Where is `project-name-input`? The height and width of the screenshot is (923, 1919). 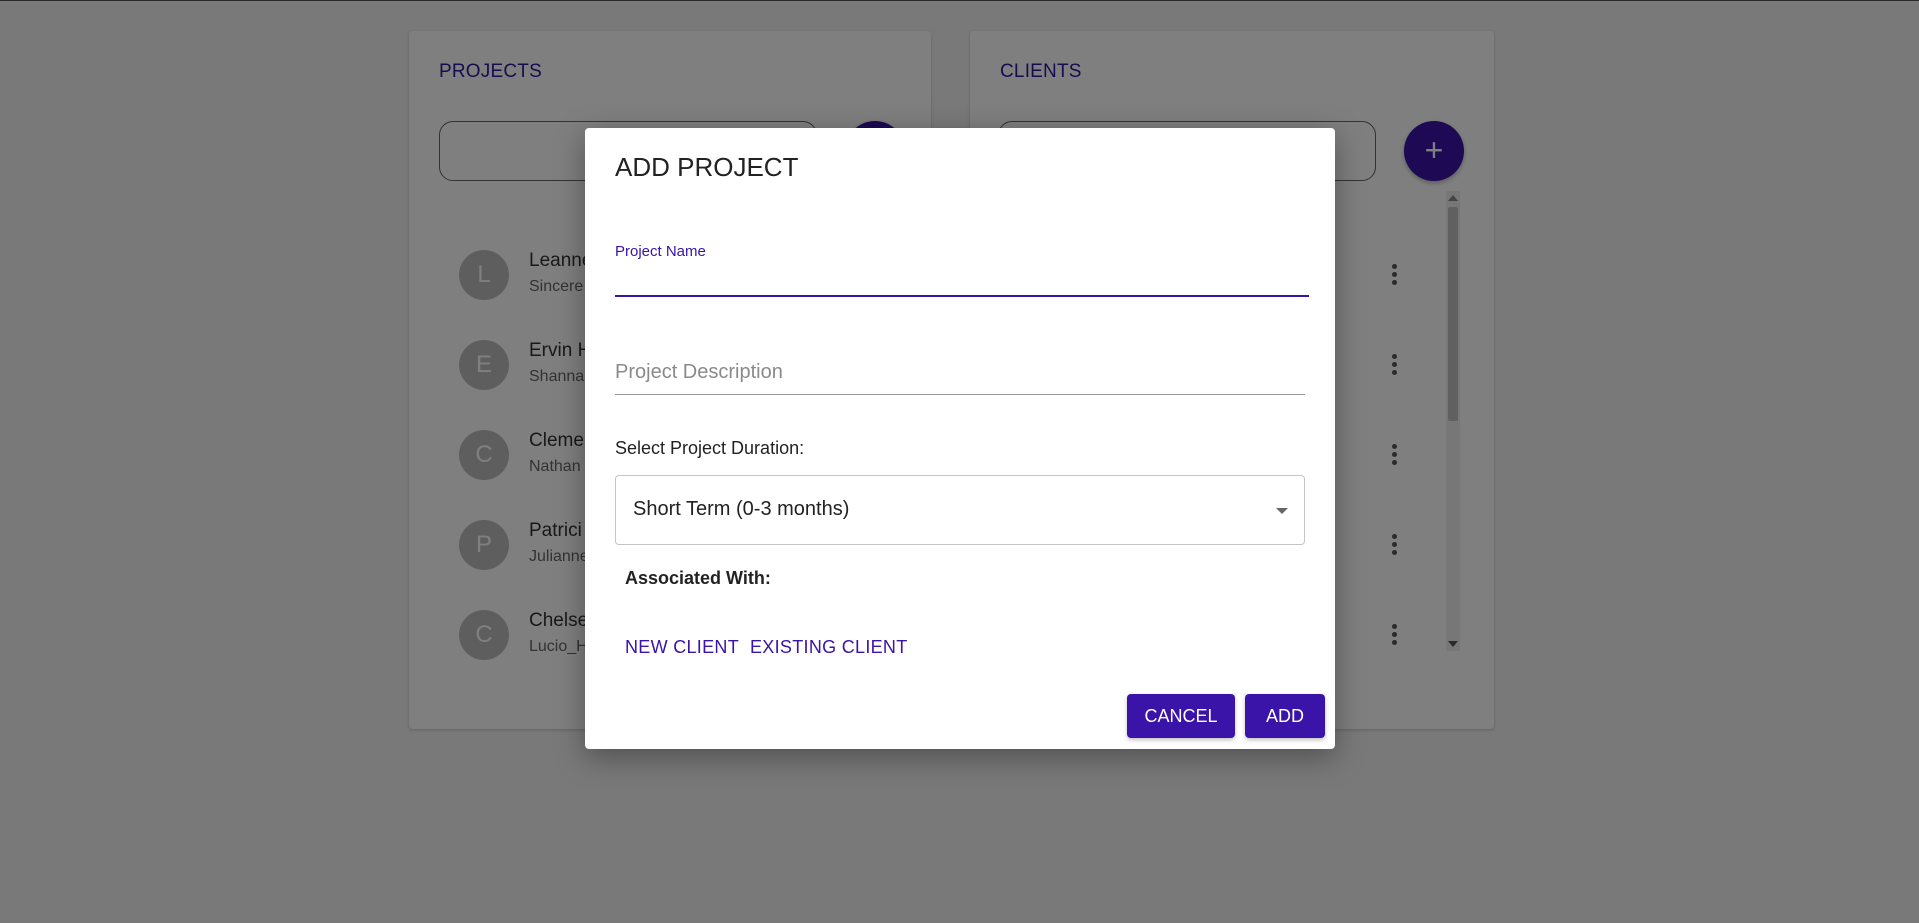 project-name-input is located at coordinates (962, 280).